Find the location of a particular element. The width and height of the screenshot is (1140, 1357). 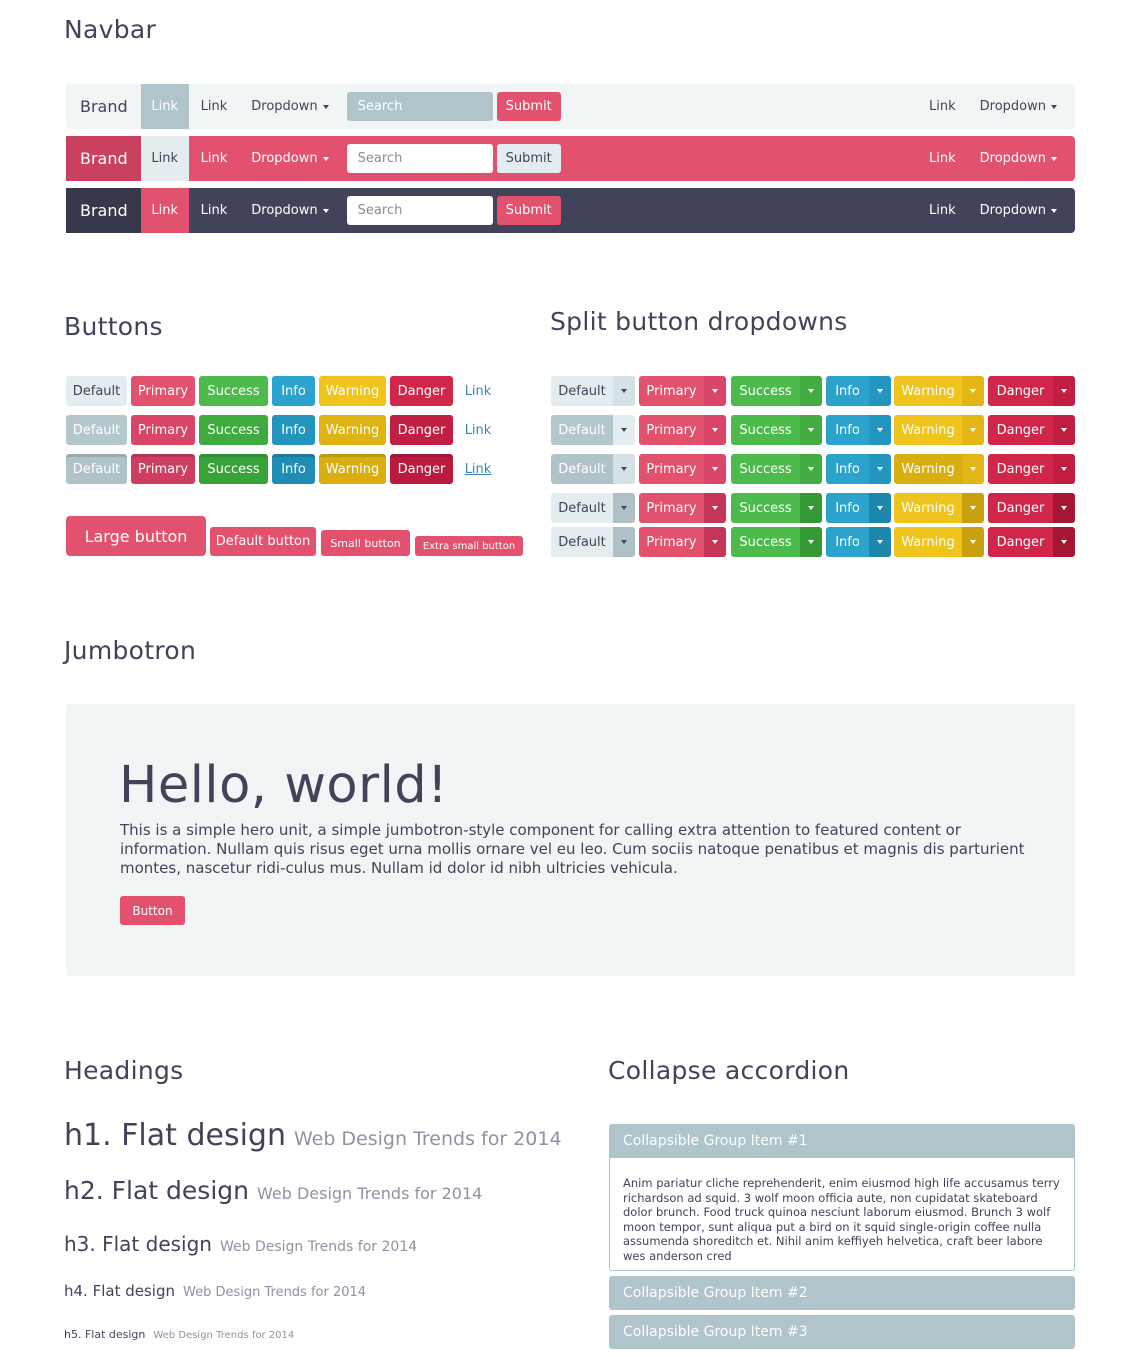

accordion-item-2-header: Collapsible Group Item #2 is located at coordinates (842, 1293).